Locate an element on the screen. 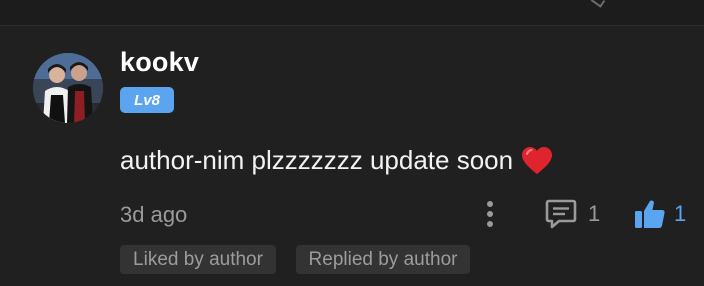 Image resolution: width=704 pixels, height=286 pixels. reply-button: 1 is located at coordinates (572, 214).